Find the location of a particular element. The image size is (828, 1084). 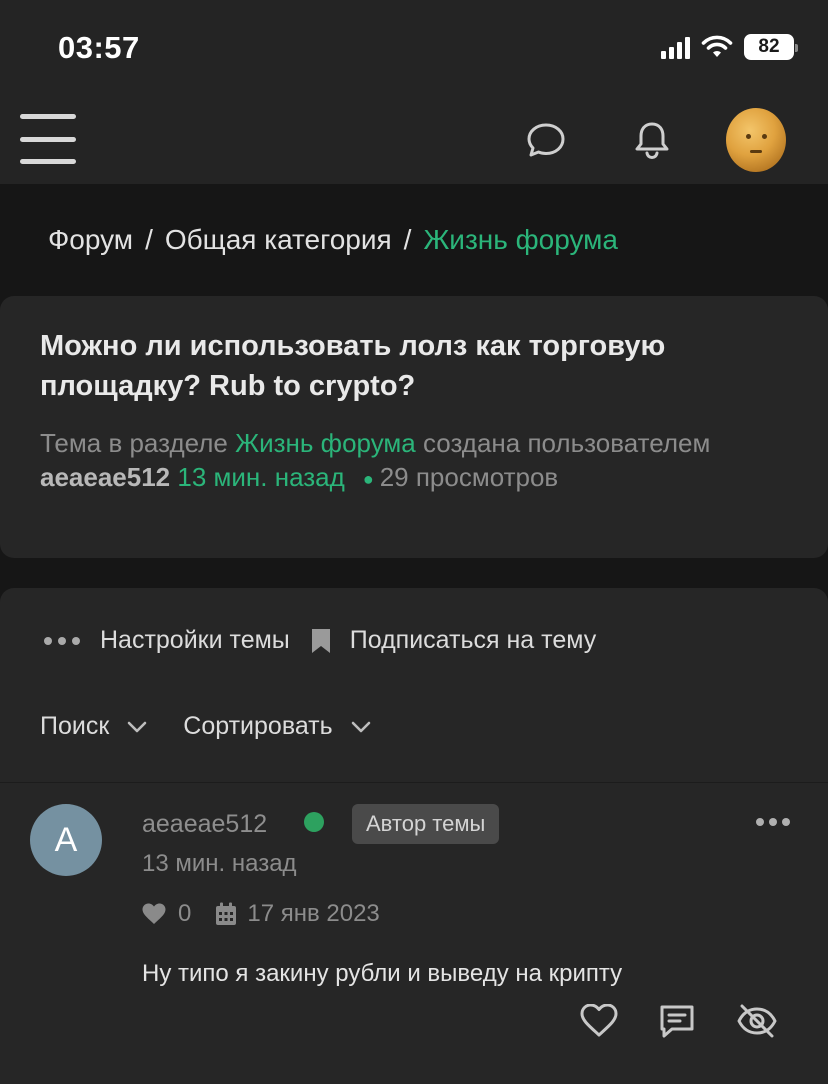

battery-icon: 82 is located at coordinates (771, 47).